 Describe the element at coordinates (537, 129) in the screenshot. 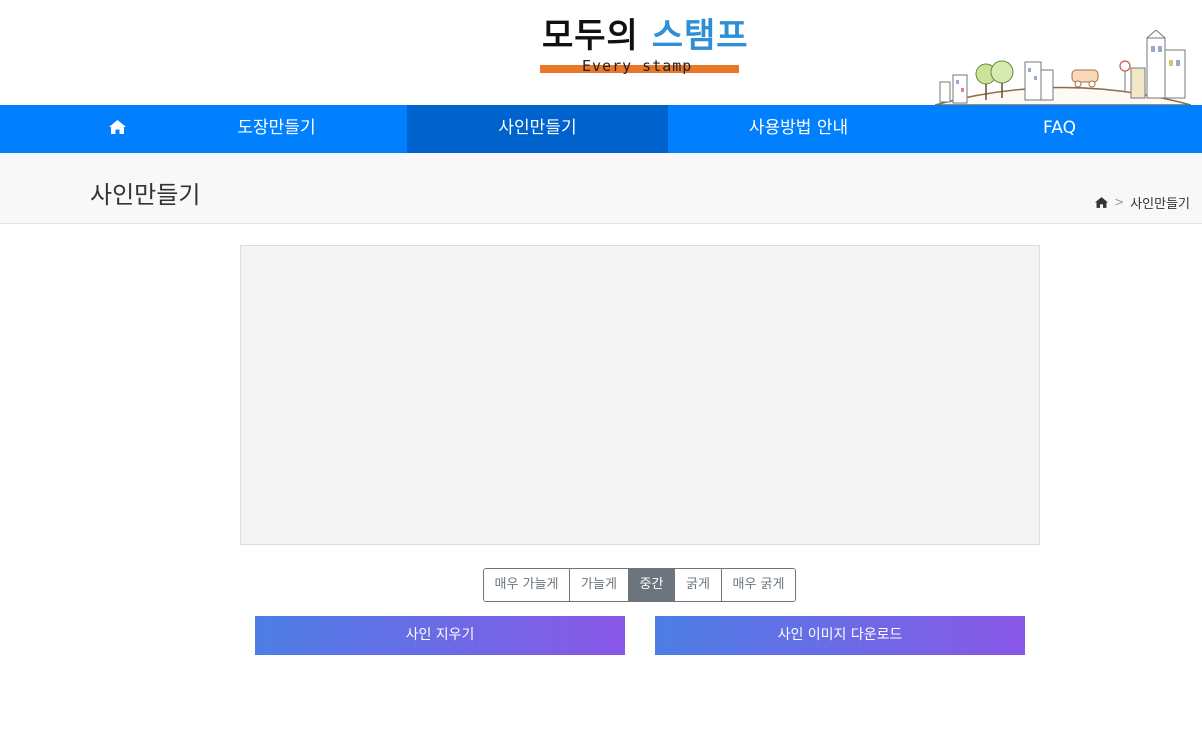

I see `nav-item-signature-maker: 사인만들기` at that location.